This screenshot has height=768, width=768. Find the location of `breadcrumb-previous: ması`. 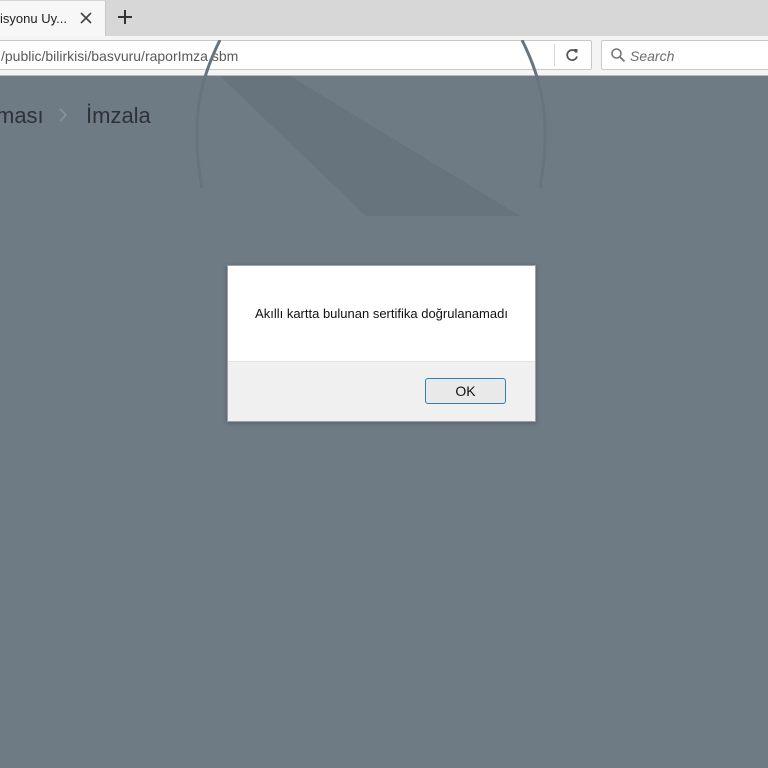

breadcrumb-previous: ması is located at coordinates (22, 116).